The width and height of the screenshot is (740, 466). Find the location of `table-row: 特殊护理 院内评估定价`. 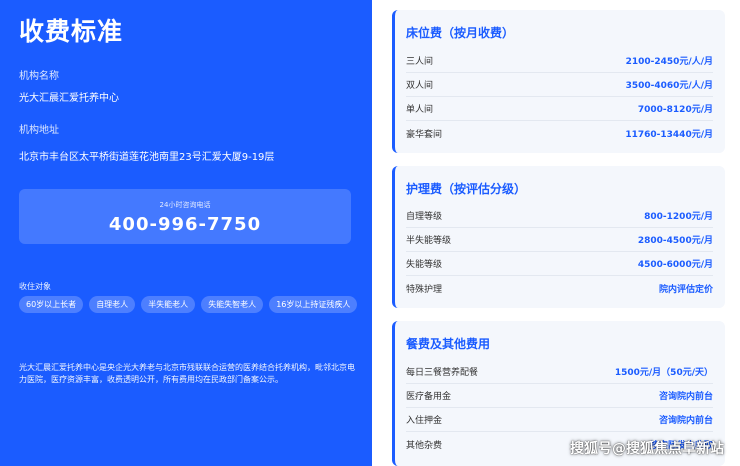

table-row: 特殊护理 院内评估定价 is located at coordinates (559, 288).